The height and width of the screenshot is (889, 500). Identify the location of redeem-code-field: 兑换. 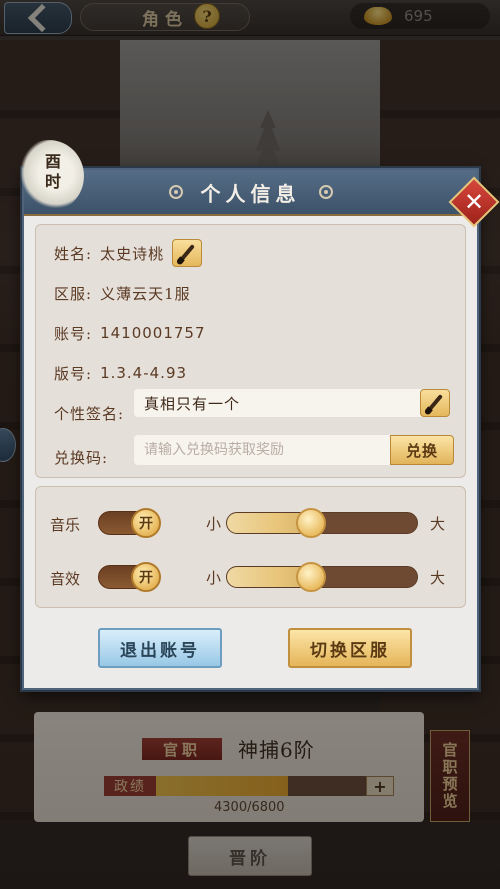
(294, 450).